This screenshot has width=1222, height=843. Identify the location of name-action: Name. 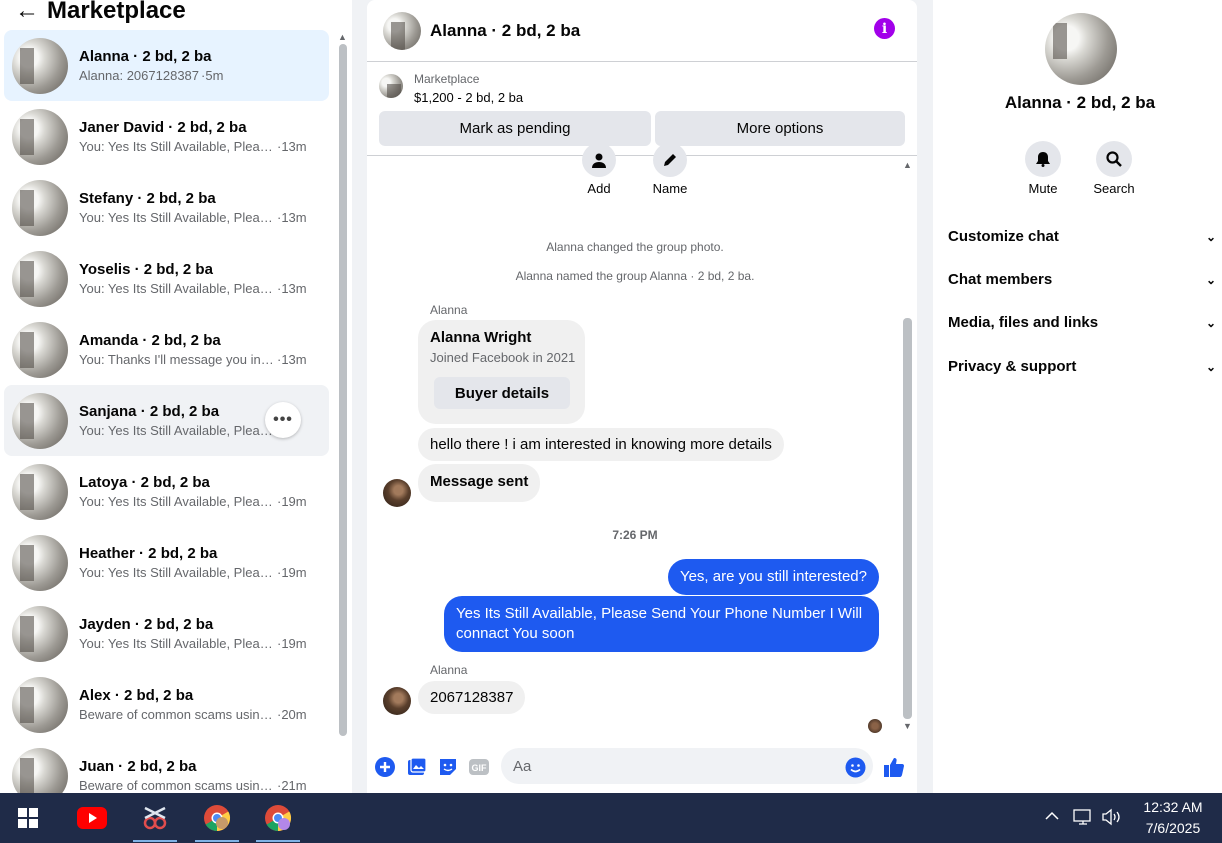
(670, 169).